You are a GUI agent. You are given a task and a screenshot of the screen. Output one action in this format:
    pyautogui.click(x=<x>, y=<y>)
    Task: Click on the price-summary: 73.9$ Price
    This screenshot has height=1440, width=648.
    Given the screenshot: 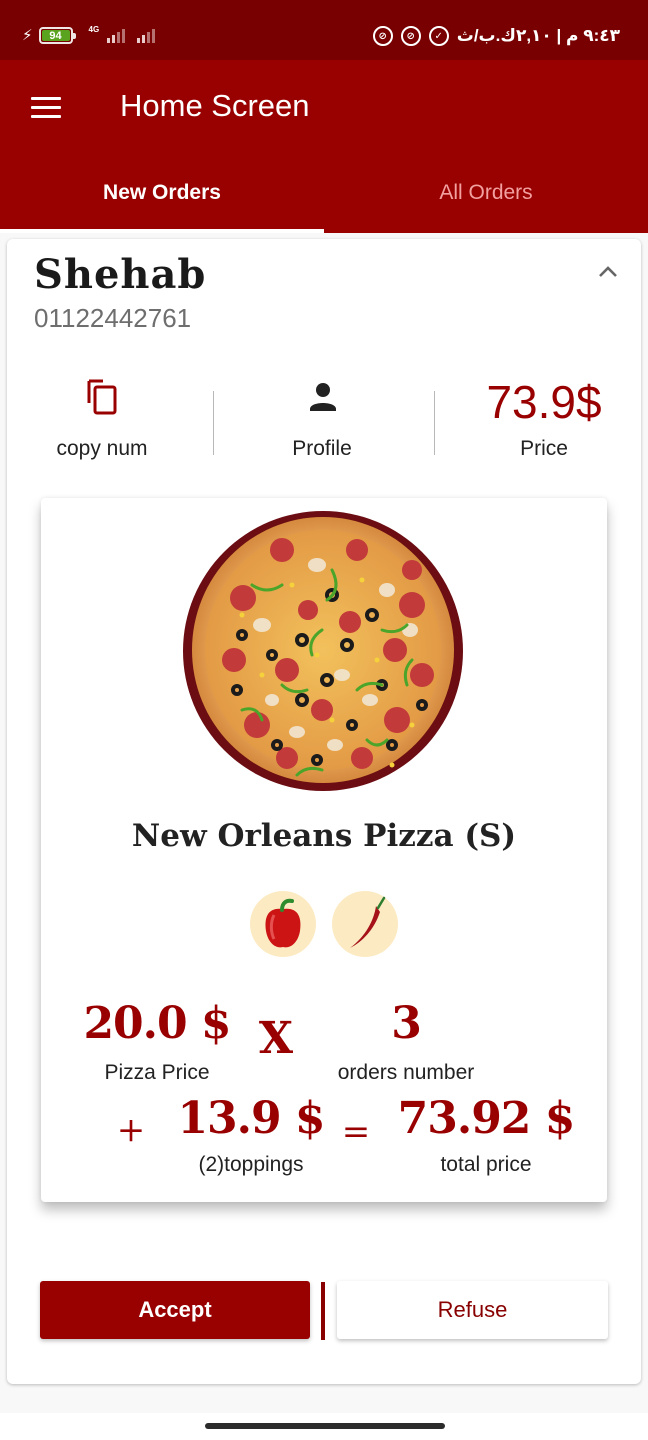 What is the action you would take?
    pyautogui.click(x=544, y=419)
    